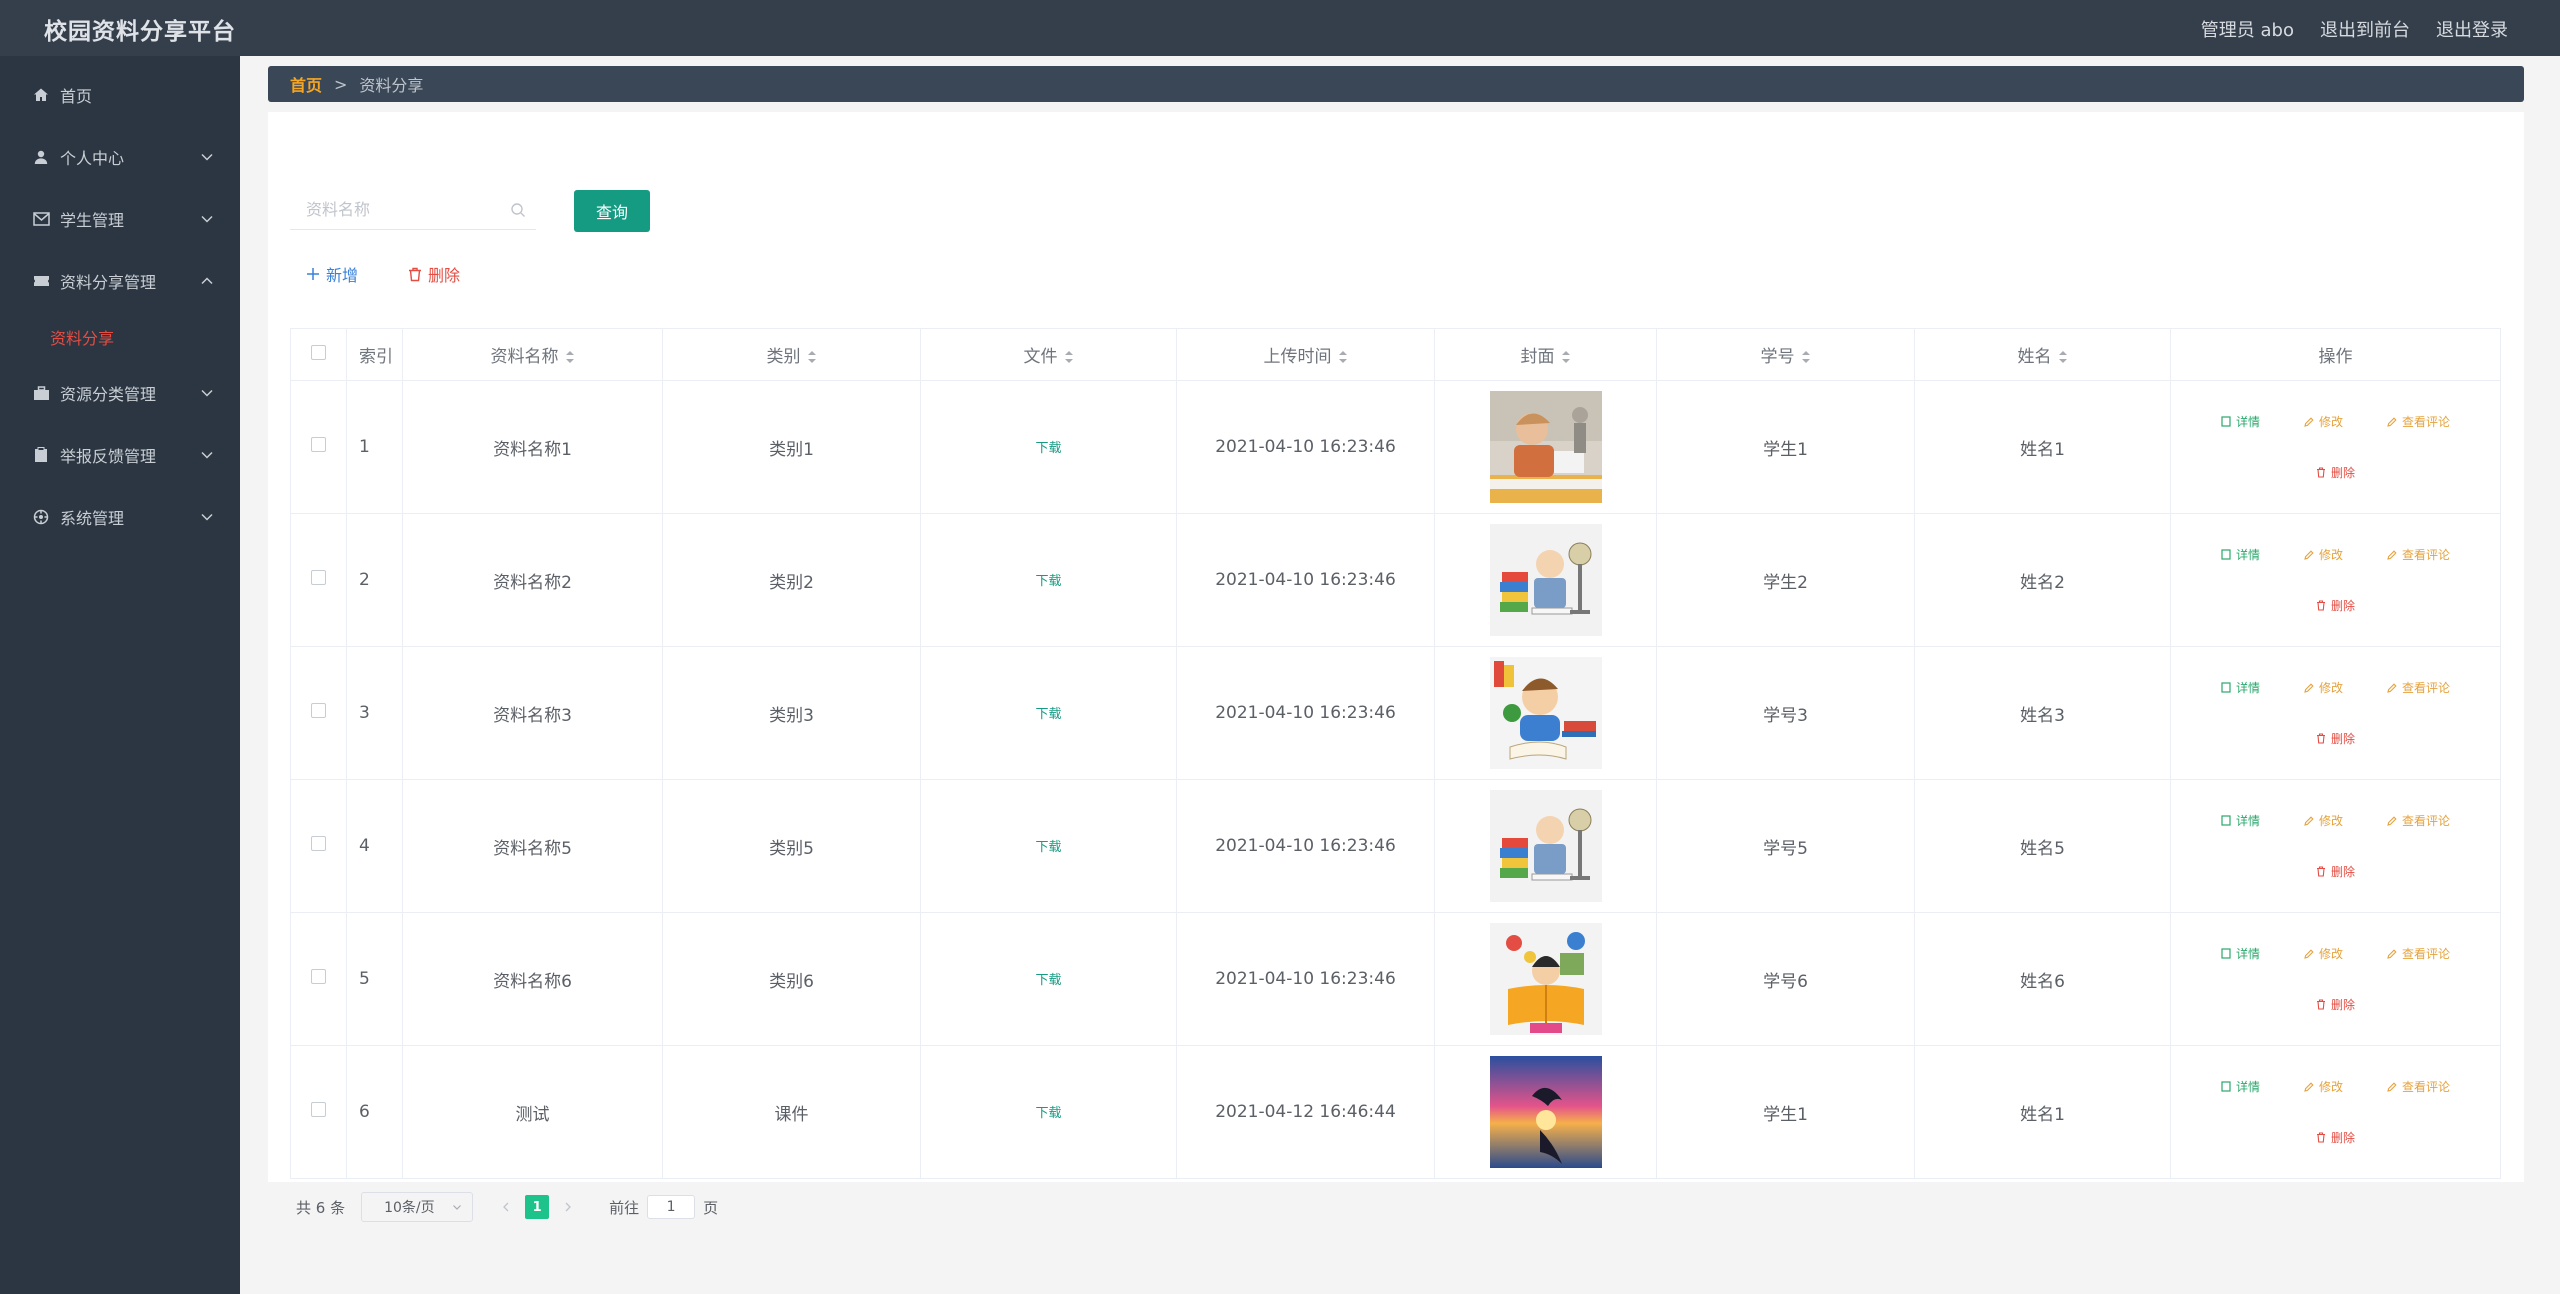  What do you see at coordinates (1280, 28) in the screenshot?
I see `top-header: 校园资料分享平台 管理员 abo 退出到前台 退出登录` at bounding box center [1280, 28].